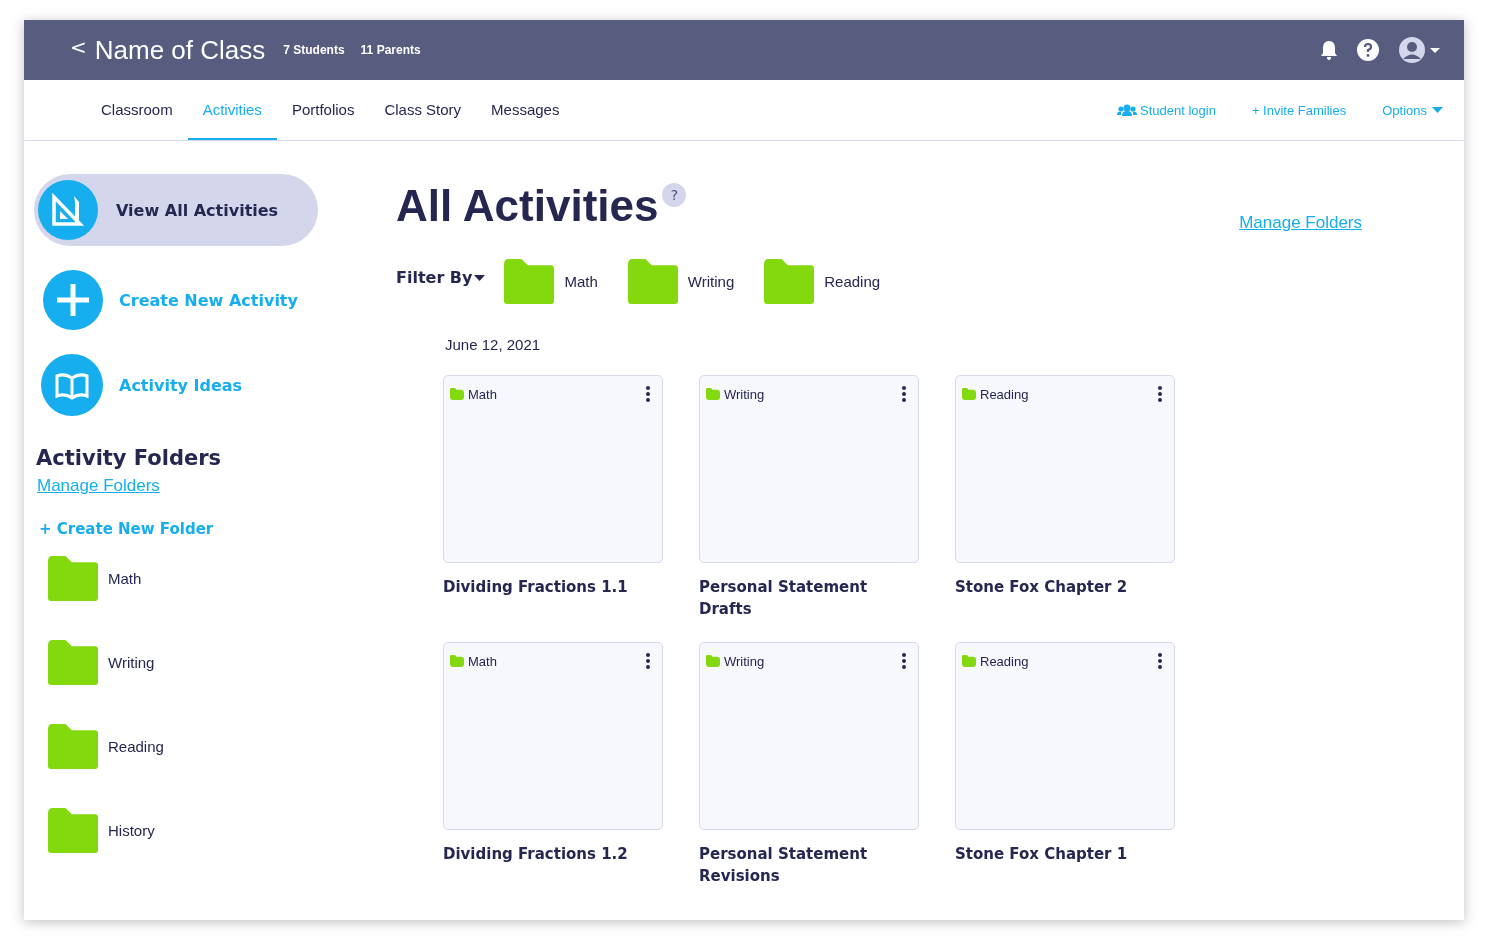 Image resolution: width=1488 pixels, height=948 pixels. I want to click on folder-filter: Writing, so click(681, 281).